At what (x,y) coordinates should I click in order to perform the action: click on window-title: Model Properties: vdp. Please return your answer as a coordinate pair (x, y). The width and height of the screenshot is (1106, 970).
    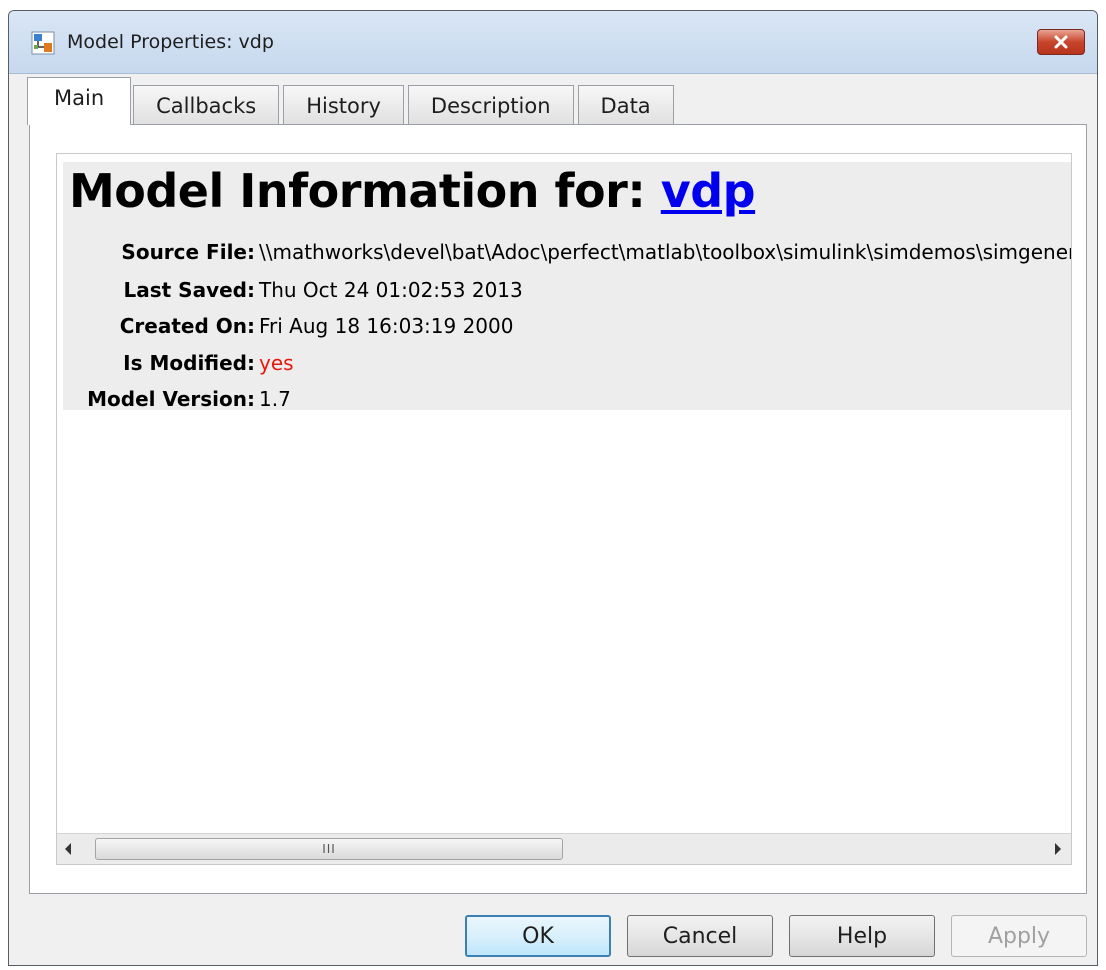
    Looking at the image, I should click on (170, 42).